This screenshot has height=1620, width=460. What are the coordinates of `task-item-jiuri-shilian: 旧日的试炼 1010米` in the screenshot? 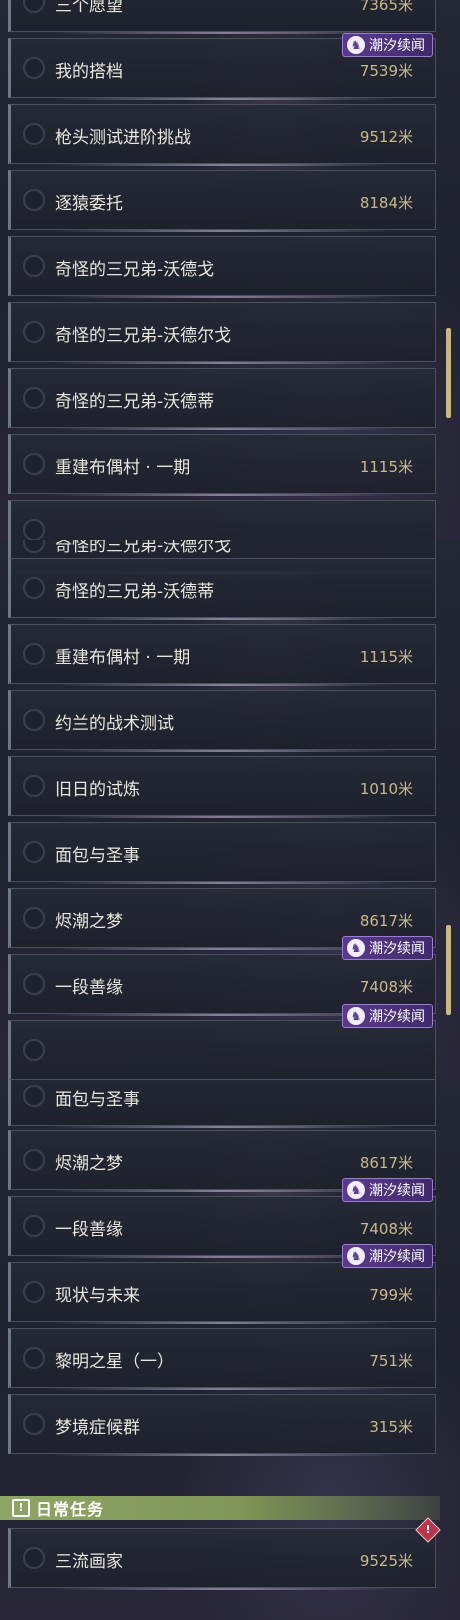 It's located at (222, 787).